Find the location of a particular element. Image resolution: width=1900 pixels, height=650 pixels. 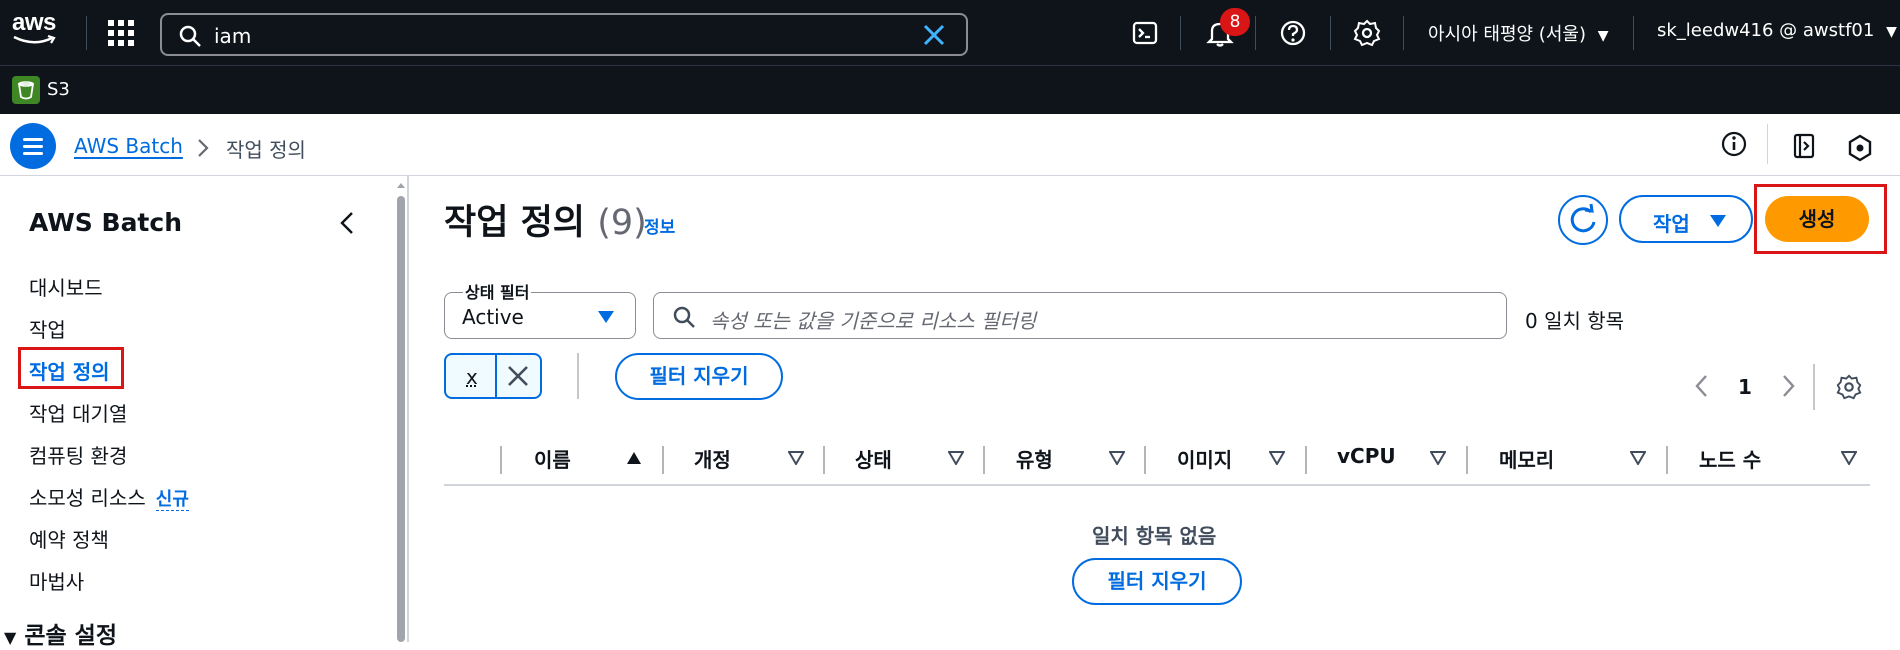

refresh-icon is located at coordinates (1583, 218).